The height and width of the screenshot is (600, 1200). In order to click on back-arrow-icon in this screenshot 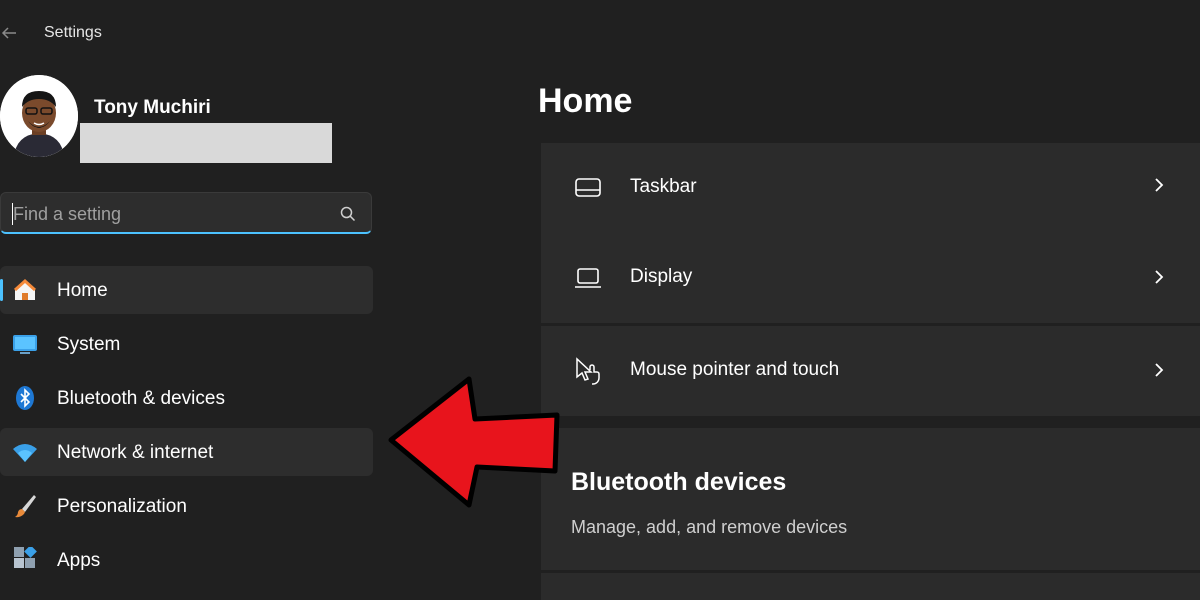, I will do `click(9, 33)`.